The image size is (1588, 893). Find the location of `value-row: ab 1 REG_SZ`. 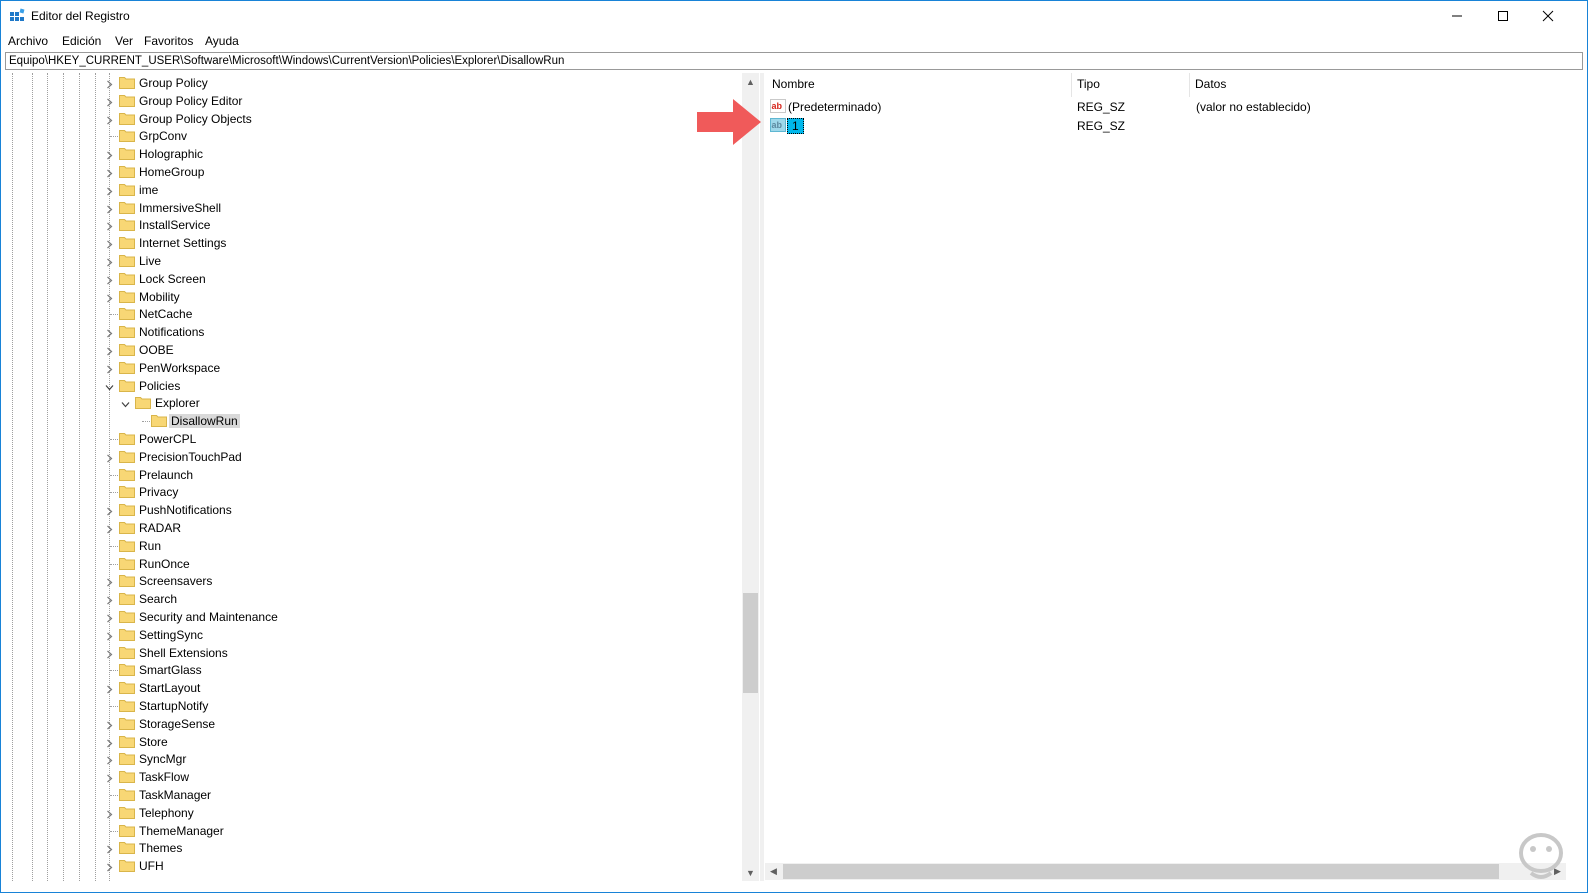

value-row: ab 1 REG_SZ is located at coordinates (1165, 126).